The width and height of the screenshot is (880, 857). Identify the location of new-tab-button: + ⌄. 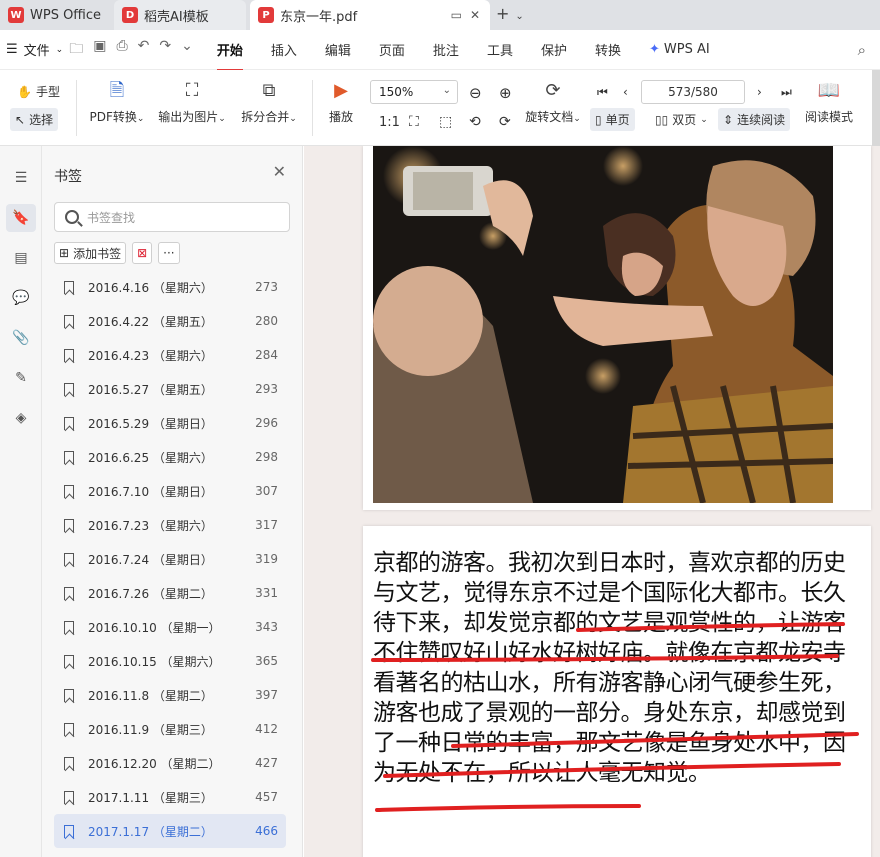
(510, 13).